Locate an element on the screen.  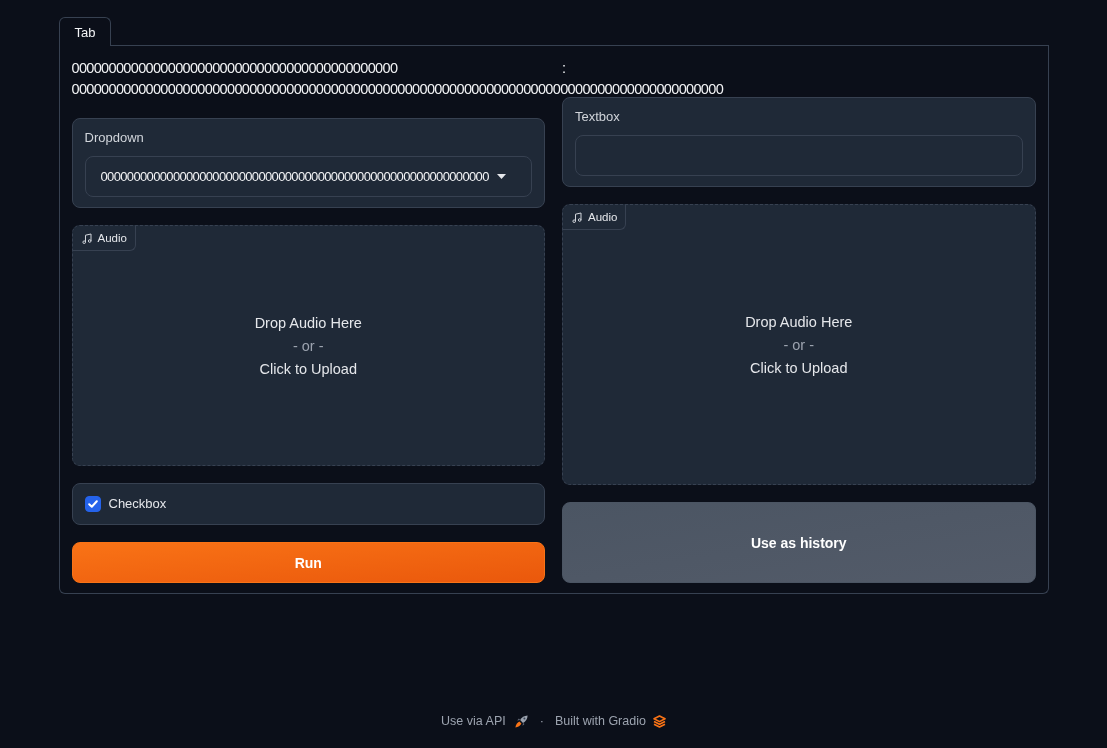
rocket-icon is located at coordinates (521, 721).